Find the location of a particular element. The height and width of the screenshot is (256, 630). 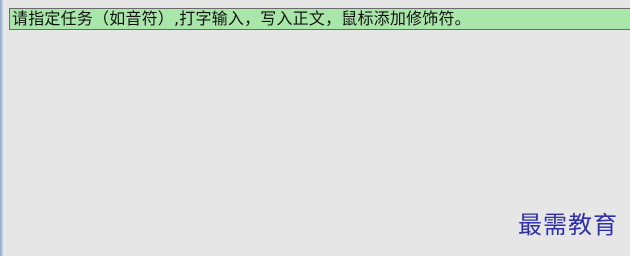

instruction-prompt-bar: 请指定任务（如音符）,打字输入，写入正文，鼠标添加修饰符。 is located at coordinates (319, 19).